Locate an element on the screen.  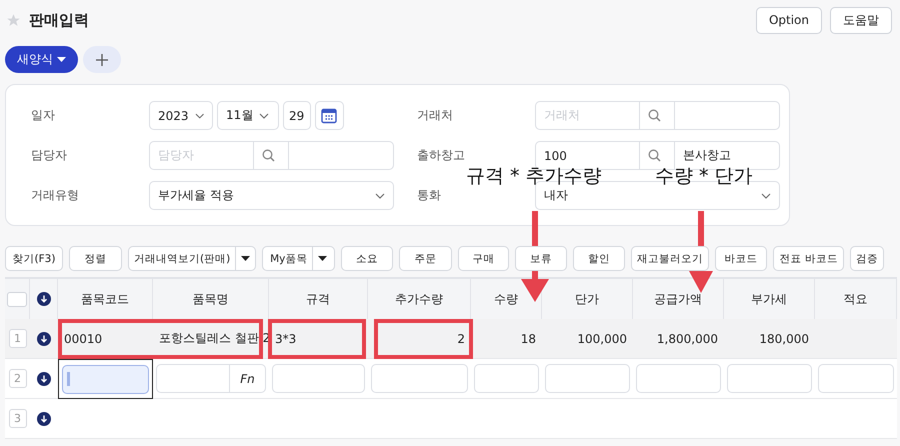
toolbar-button: 찾기(F3) is located at coordinates (34, 258).